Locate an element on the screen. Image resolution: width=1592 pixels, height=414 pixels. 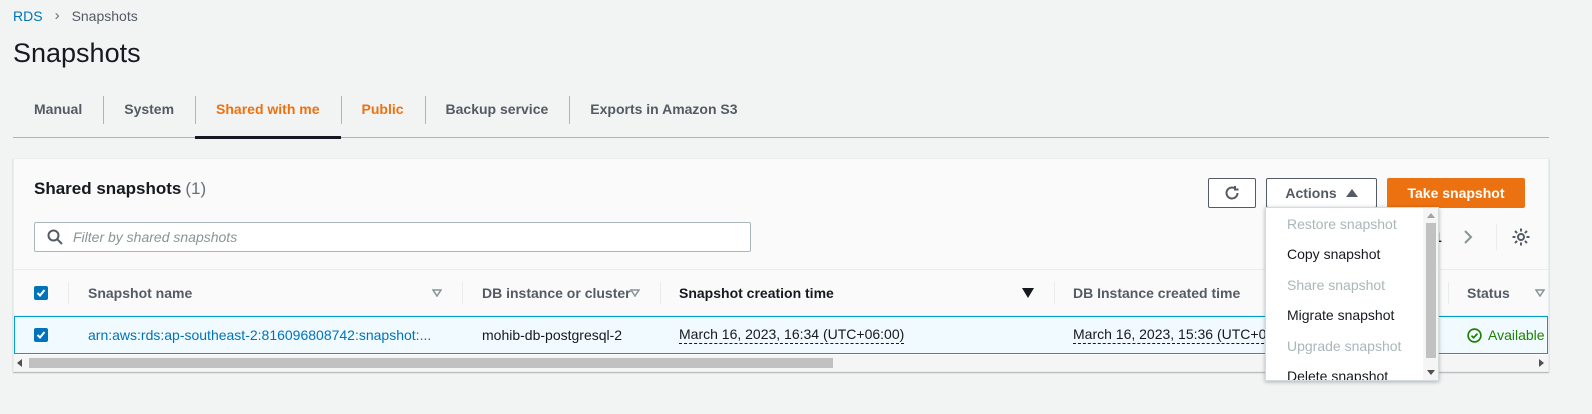
col-status: Status is located at coordinates (1499, 293).